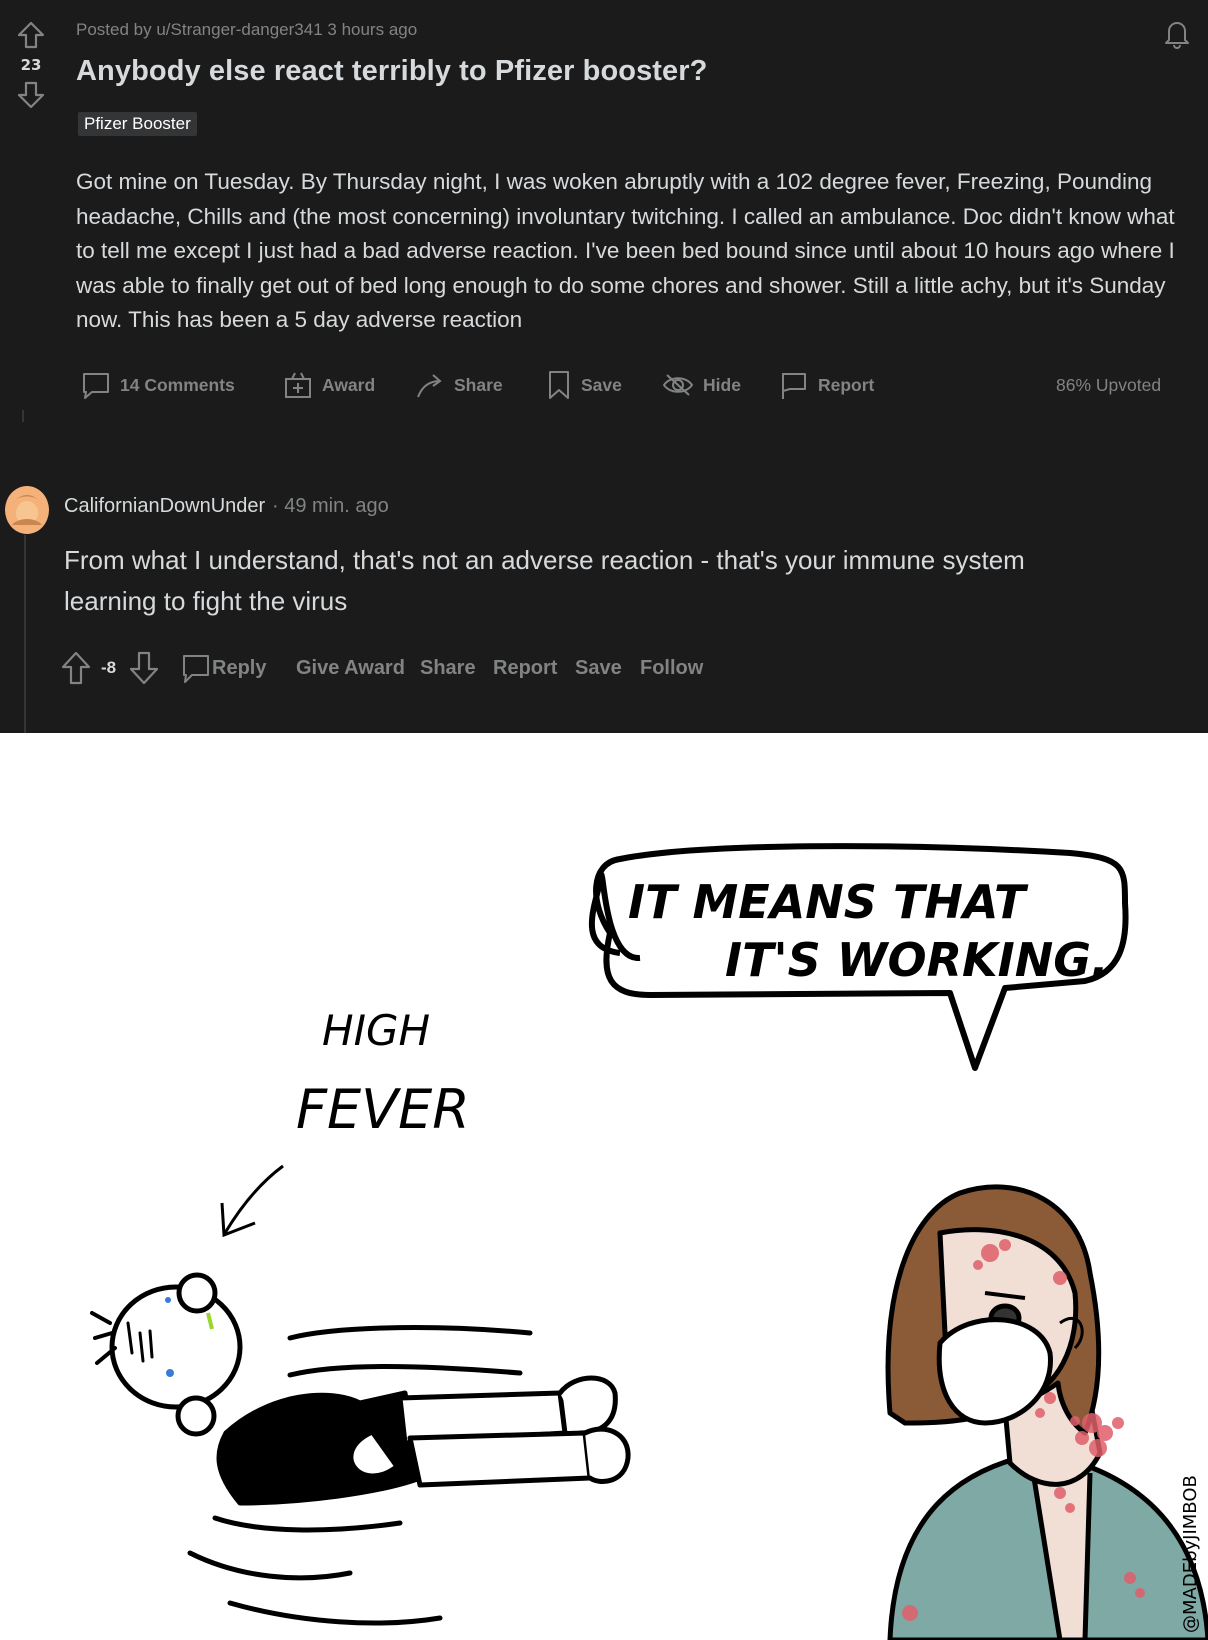 This screenshot has height=1640, width=1208. What do you see at coordinates (1190, 1554) in the screenshot?
I see `artist-signature: @MADEbyJIMBOB` at bounding box center [1190, 1554].